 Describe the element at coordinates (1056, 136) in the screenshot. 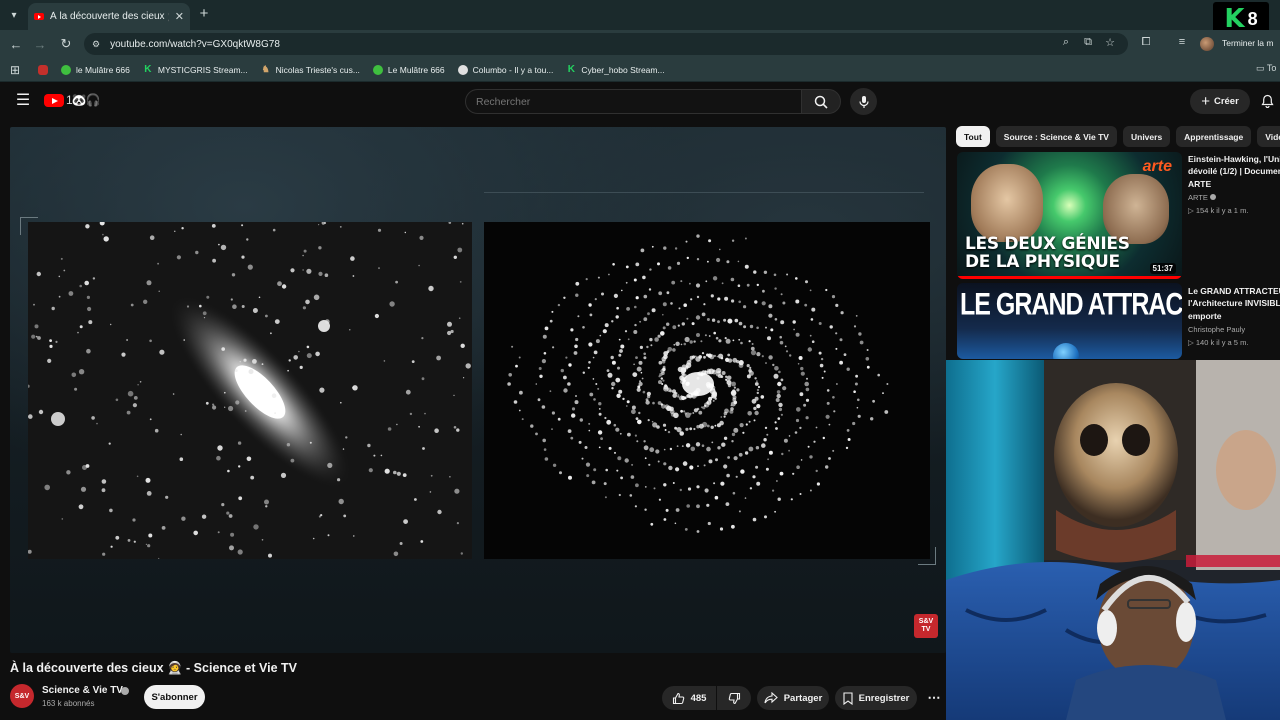

I see `chip-source: Source : Science & Vie TV` at that location.